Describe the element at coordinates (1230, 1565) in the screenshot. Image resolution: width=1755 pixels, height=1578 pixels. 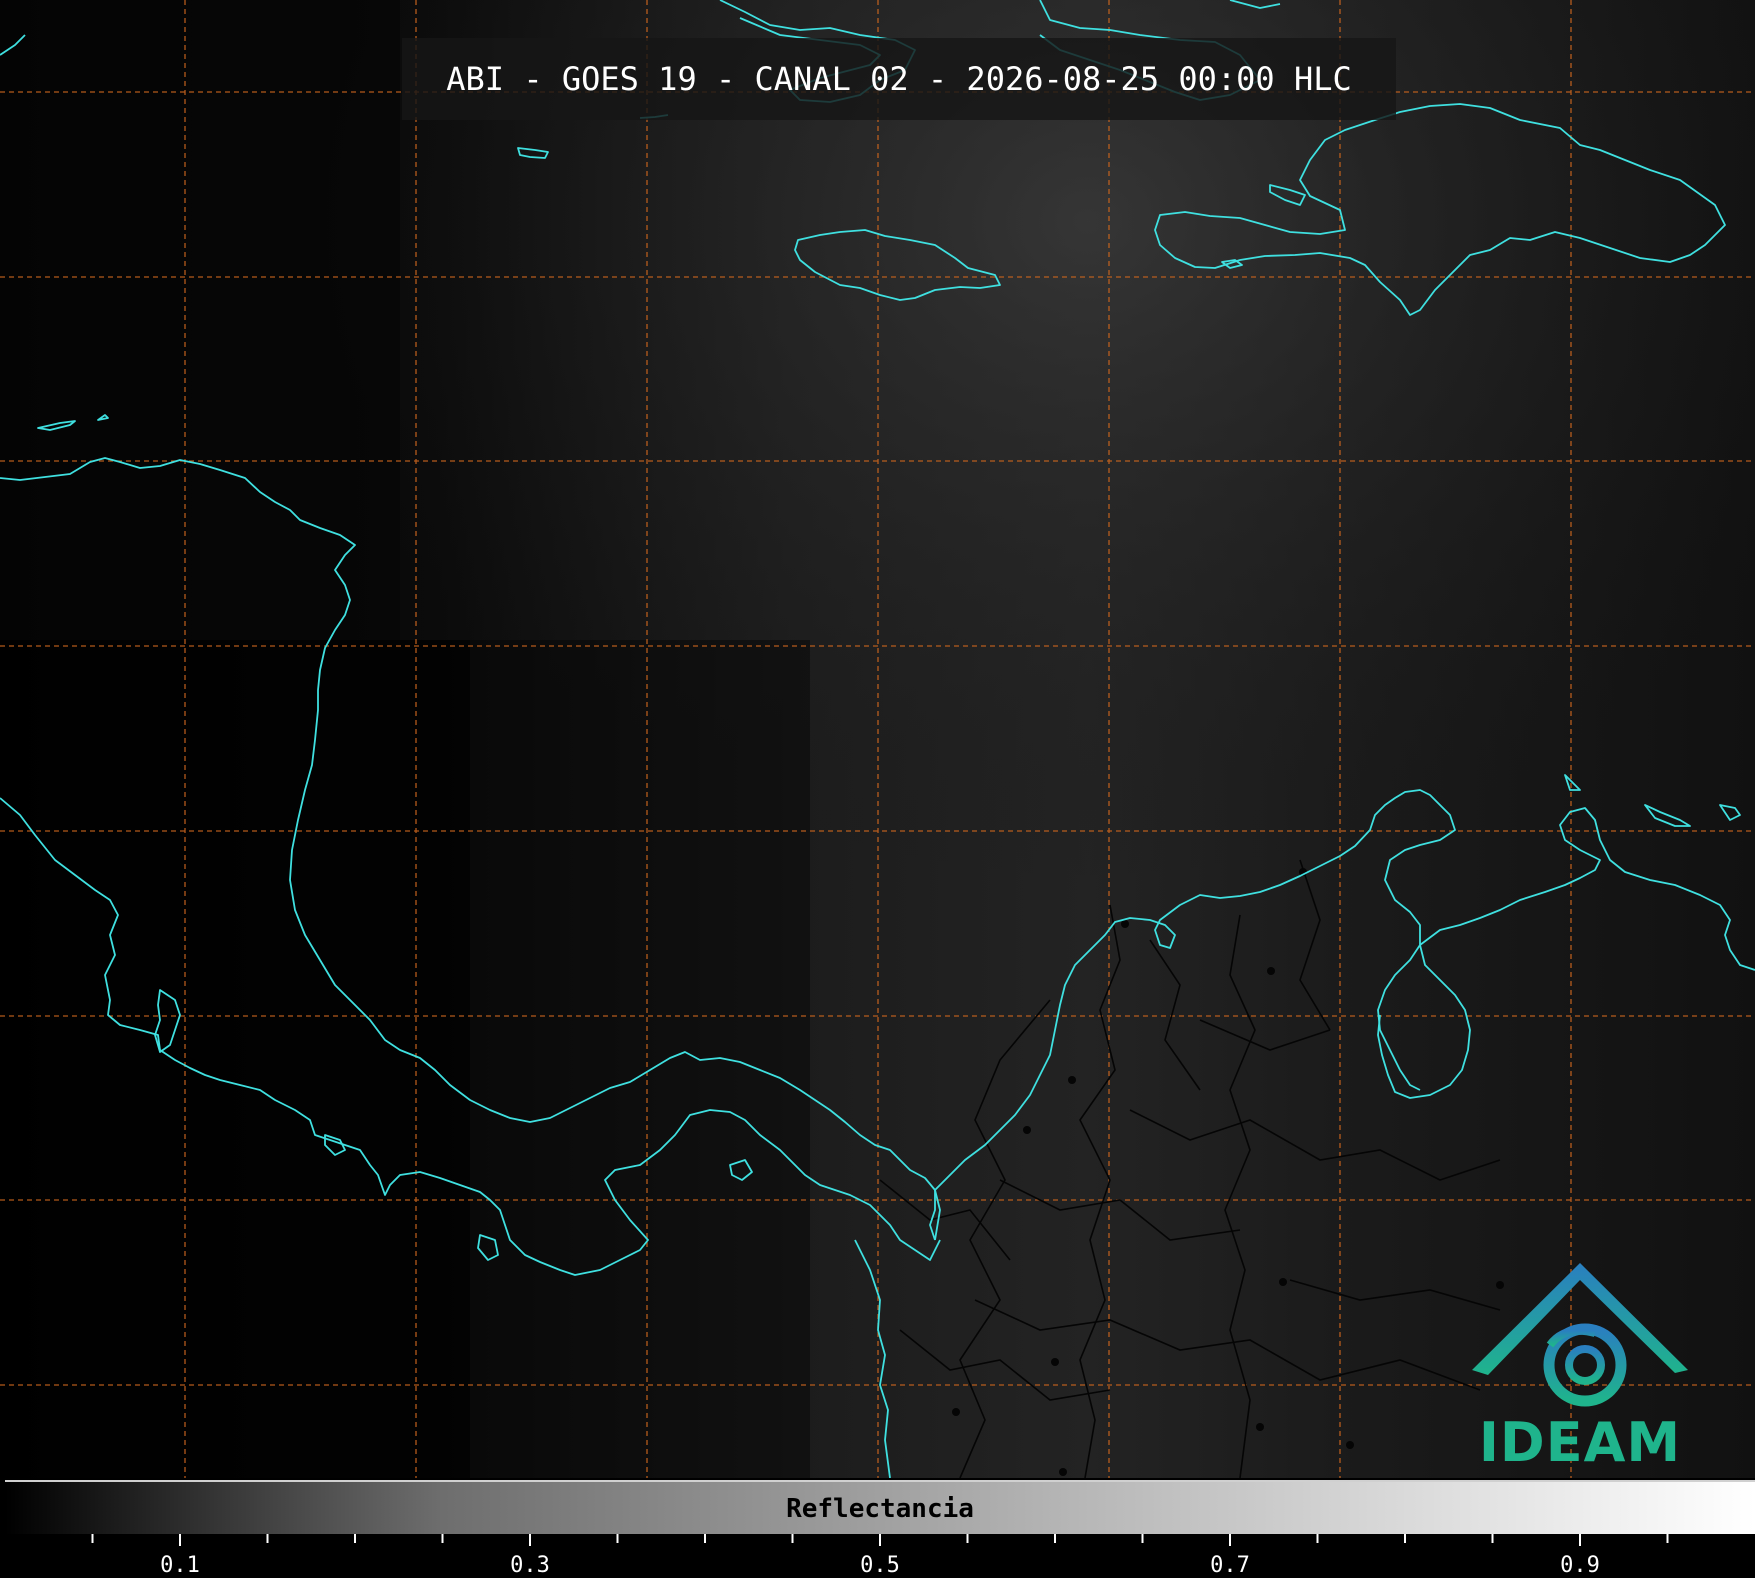
I see `colorbar-tick-label: 0.7` at that location.